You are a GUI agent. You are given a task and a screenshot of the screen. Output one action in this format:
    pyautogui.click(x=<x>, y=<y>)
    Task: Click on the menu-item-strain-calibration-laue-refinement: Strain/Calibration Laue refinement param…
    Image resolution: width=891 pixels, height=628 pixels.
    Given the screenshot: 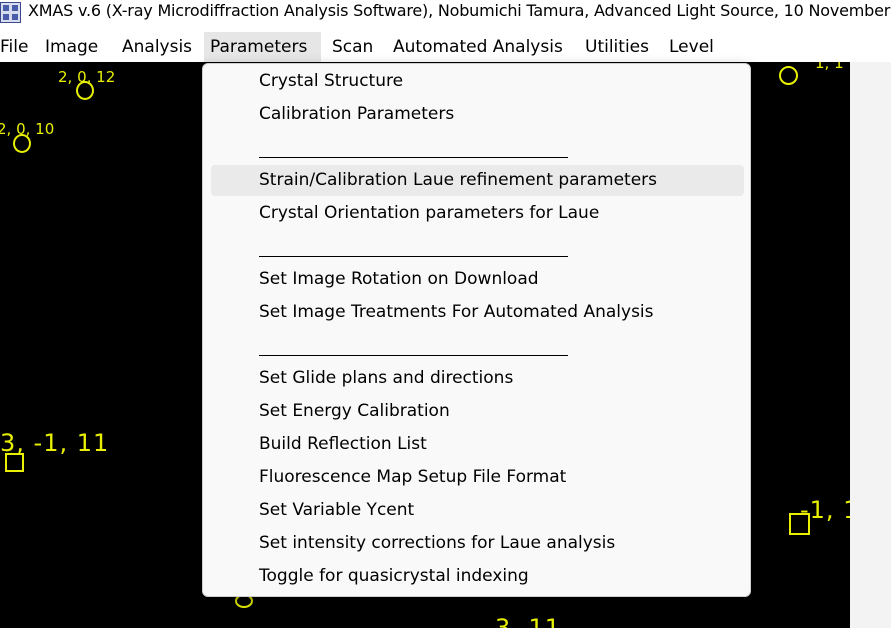 What is the action you would take?
    pyautogui.click(x=477, y=180)
    